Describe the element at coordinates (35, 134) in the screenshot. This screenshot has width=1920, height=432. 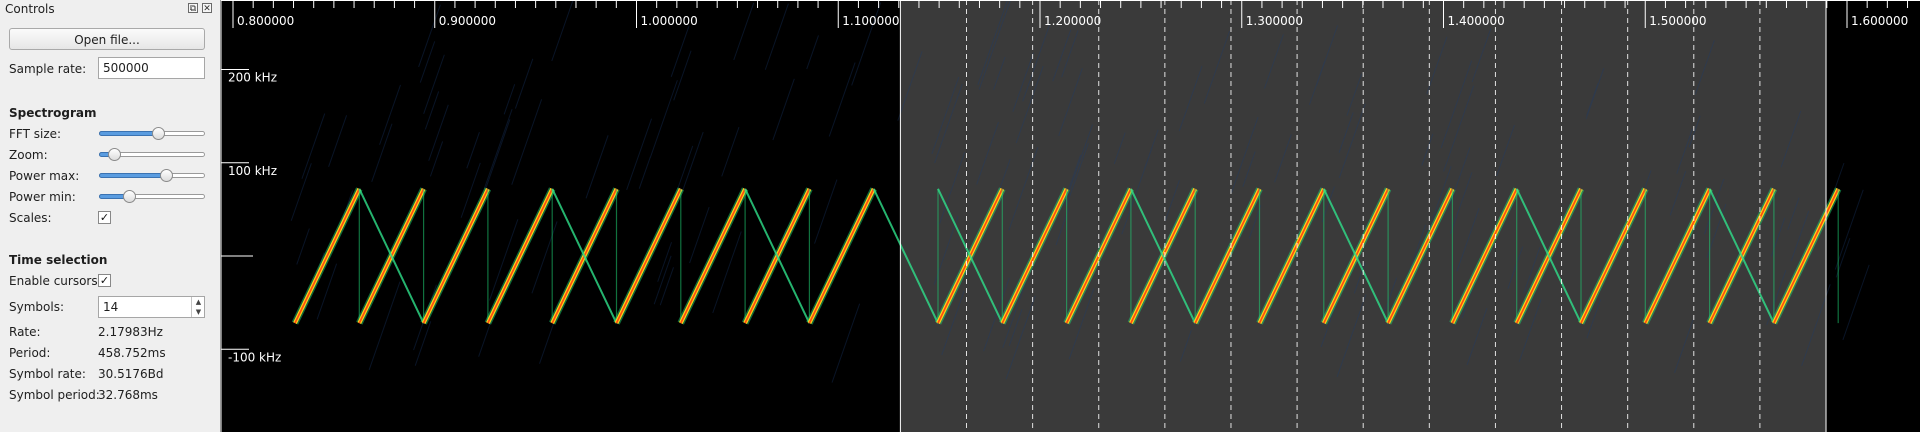
I see `fft-size-label: FFT size:` at that location.